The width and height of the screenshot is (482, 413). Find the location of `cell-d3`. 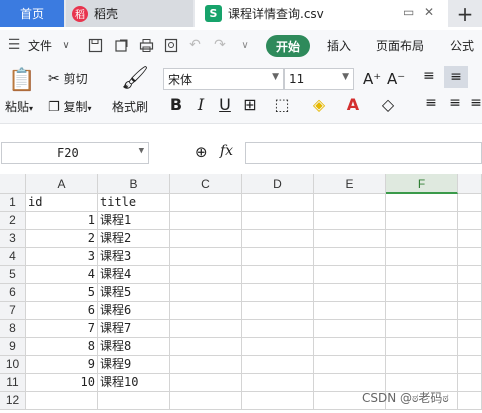

cell-d3 is located at coordinates (278, 239).